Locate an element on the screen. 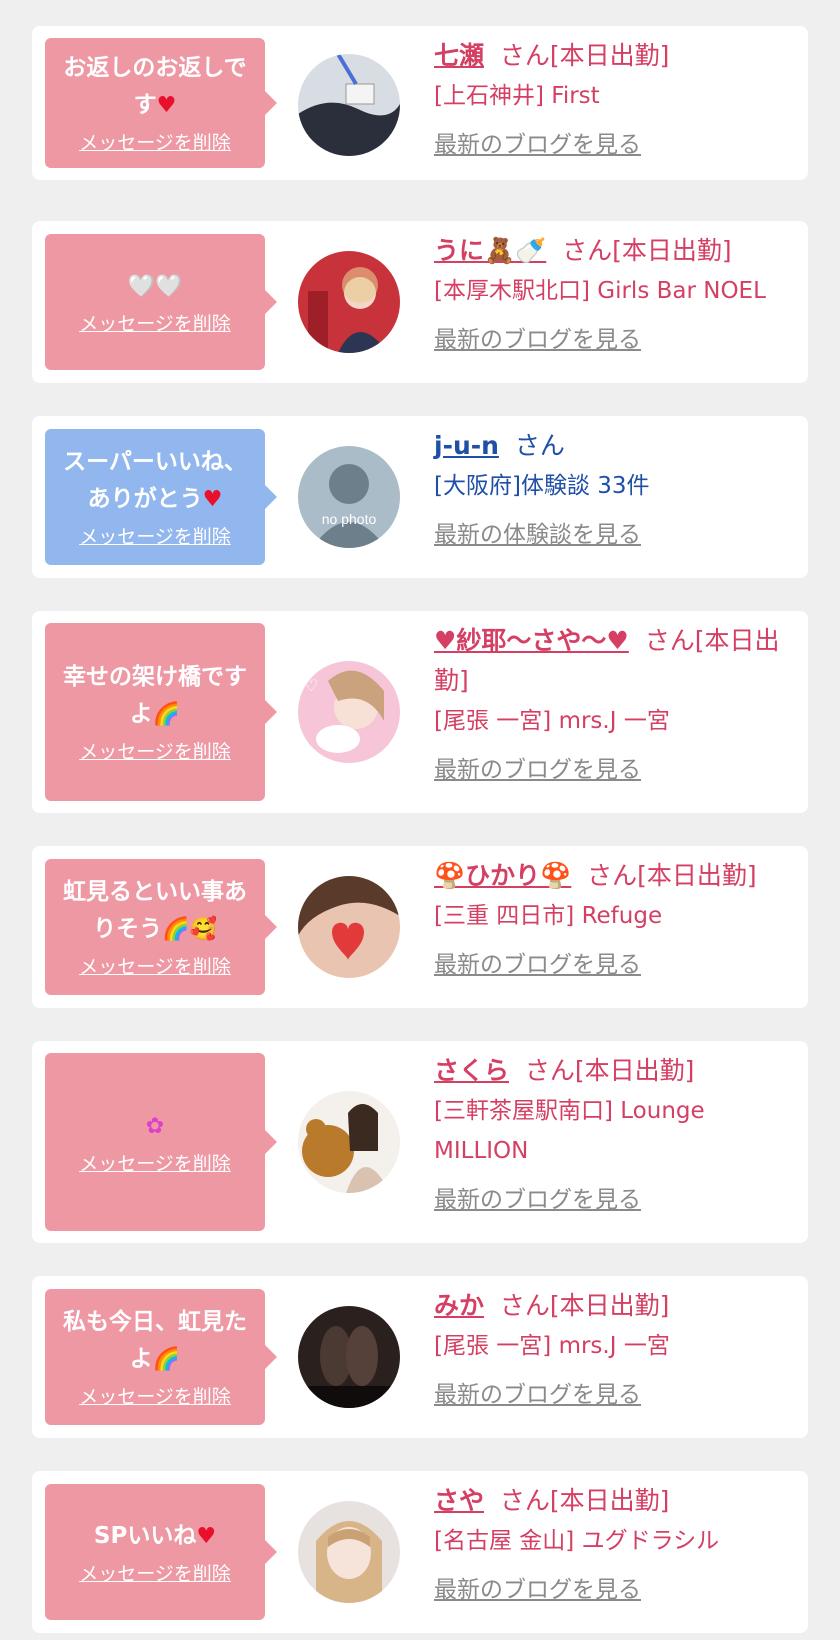  avatar: ♡ is located at coordinates (349, 712).